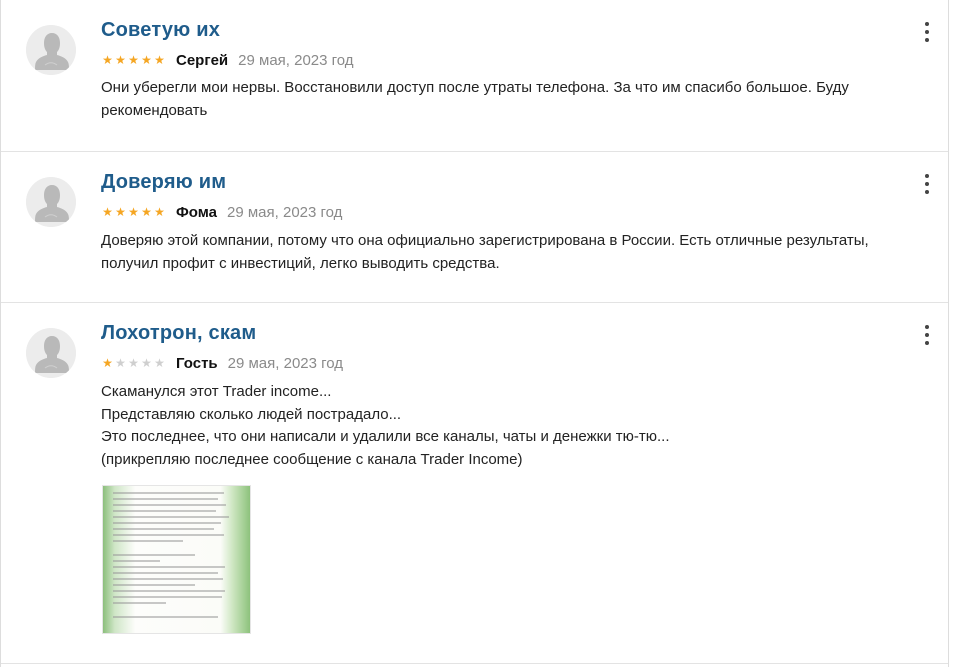 This screenshot has width=961, height=667. What do you see at coordinates (197, 363) in the screenshot?
I see `review-author: Гость` at bounding box center [197, 363].